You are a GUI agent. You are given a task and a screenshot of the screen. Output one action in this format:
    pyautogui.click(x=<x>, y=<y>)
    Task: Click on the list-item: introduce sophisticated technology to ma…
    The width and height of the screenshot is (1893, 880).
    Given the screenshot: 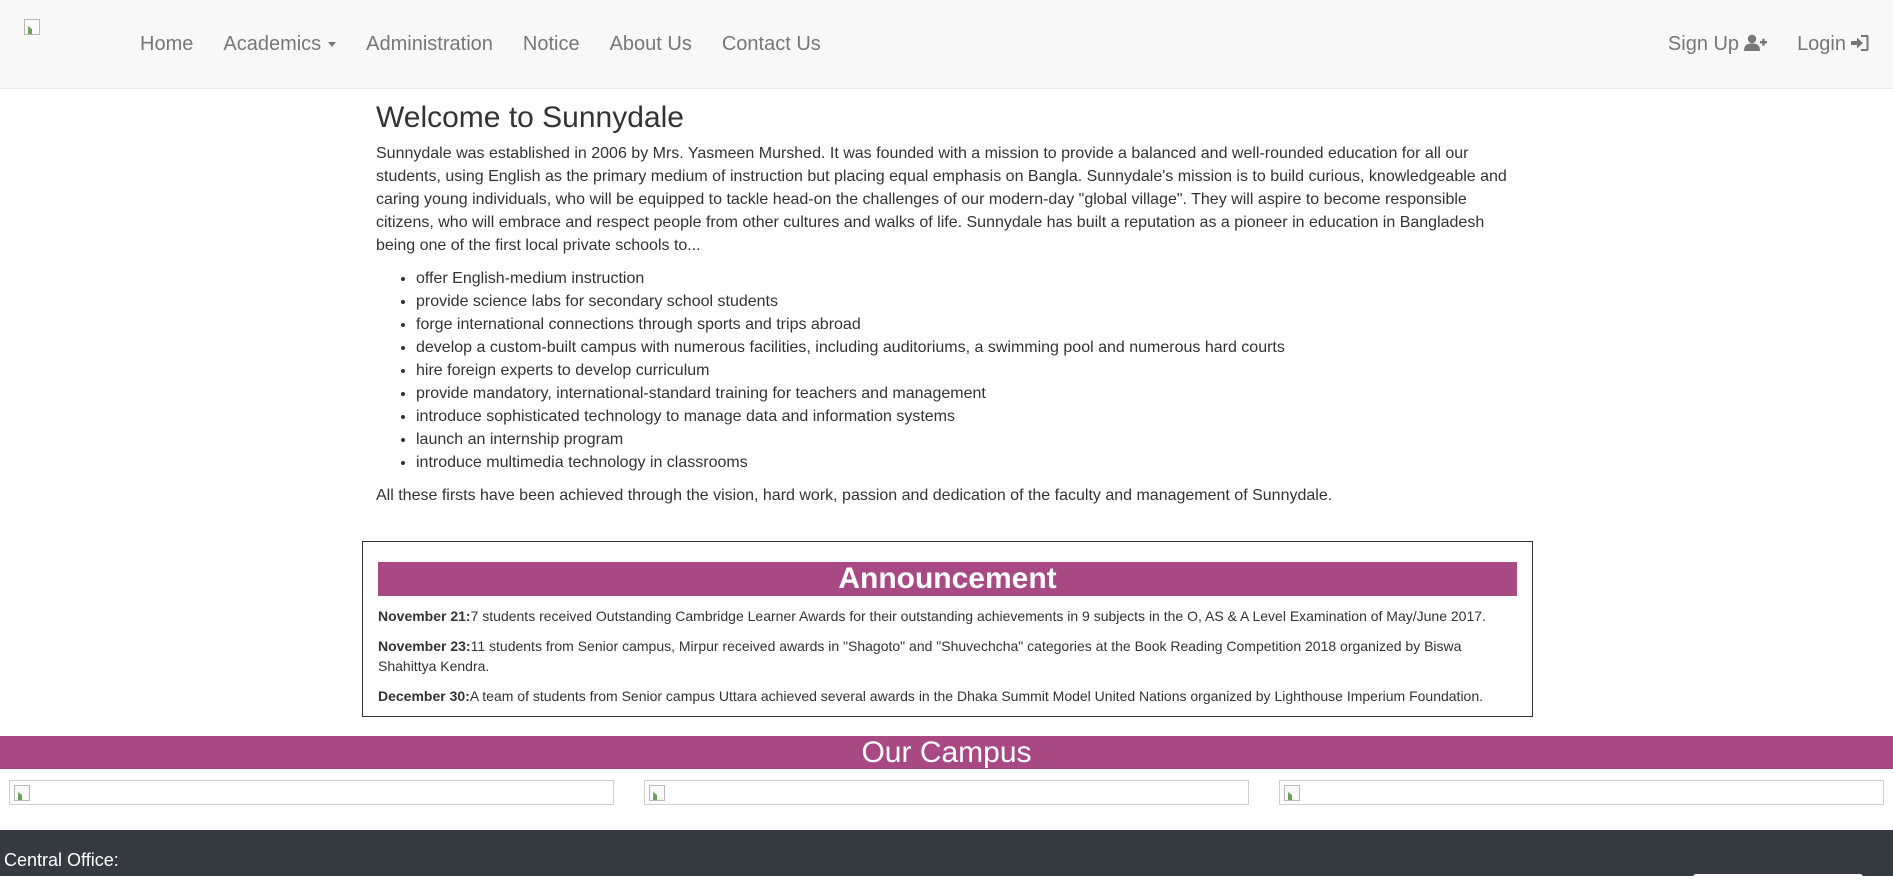 What is the action you would take?
    pyautogui.click(x=966, y=416)
    